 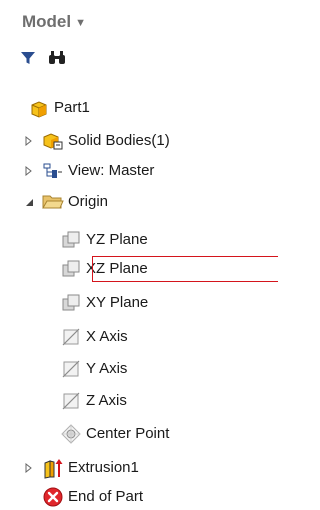 What do you see at coordinates (53, 141) in the screenshot?
I see `solid-bodies-icon` at bounding box center [53, 141].